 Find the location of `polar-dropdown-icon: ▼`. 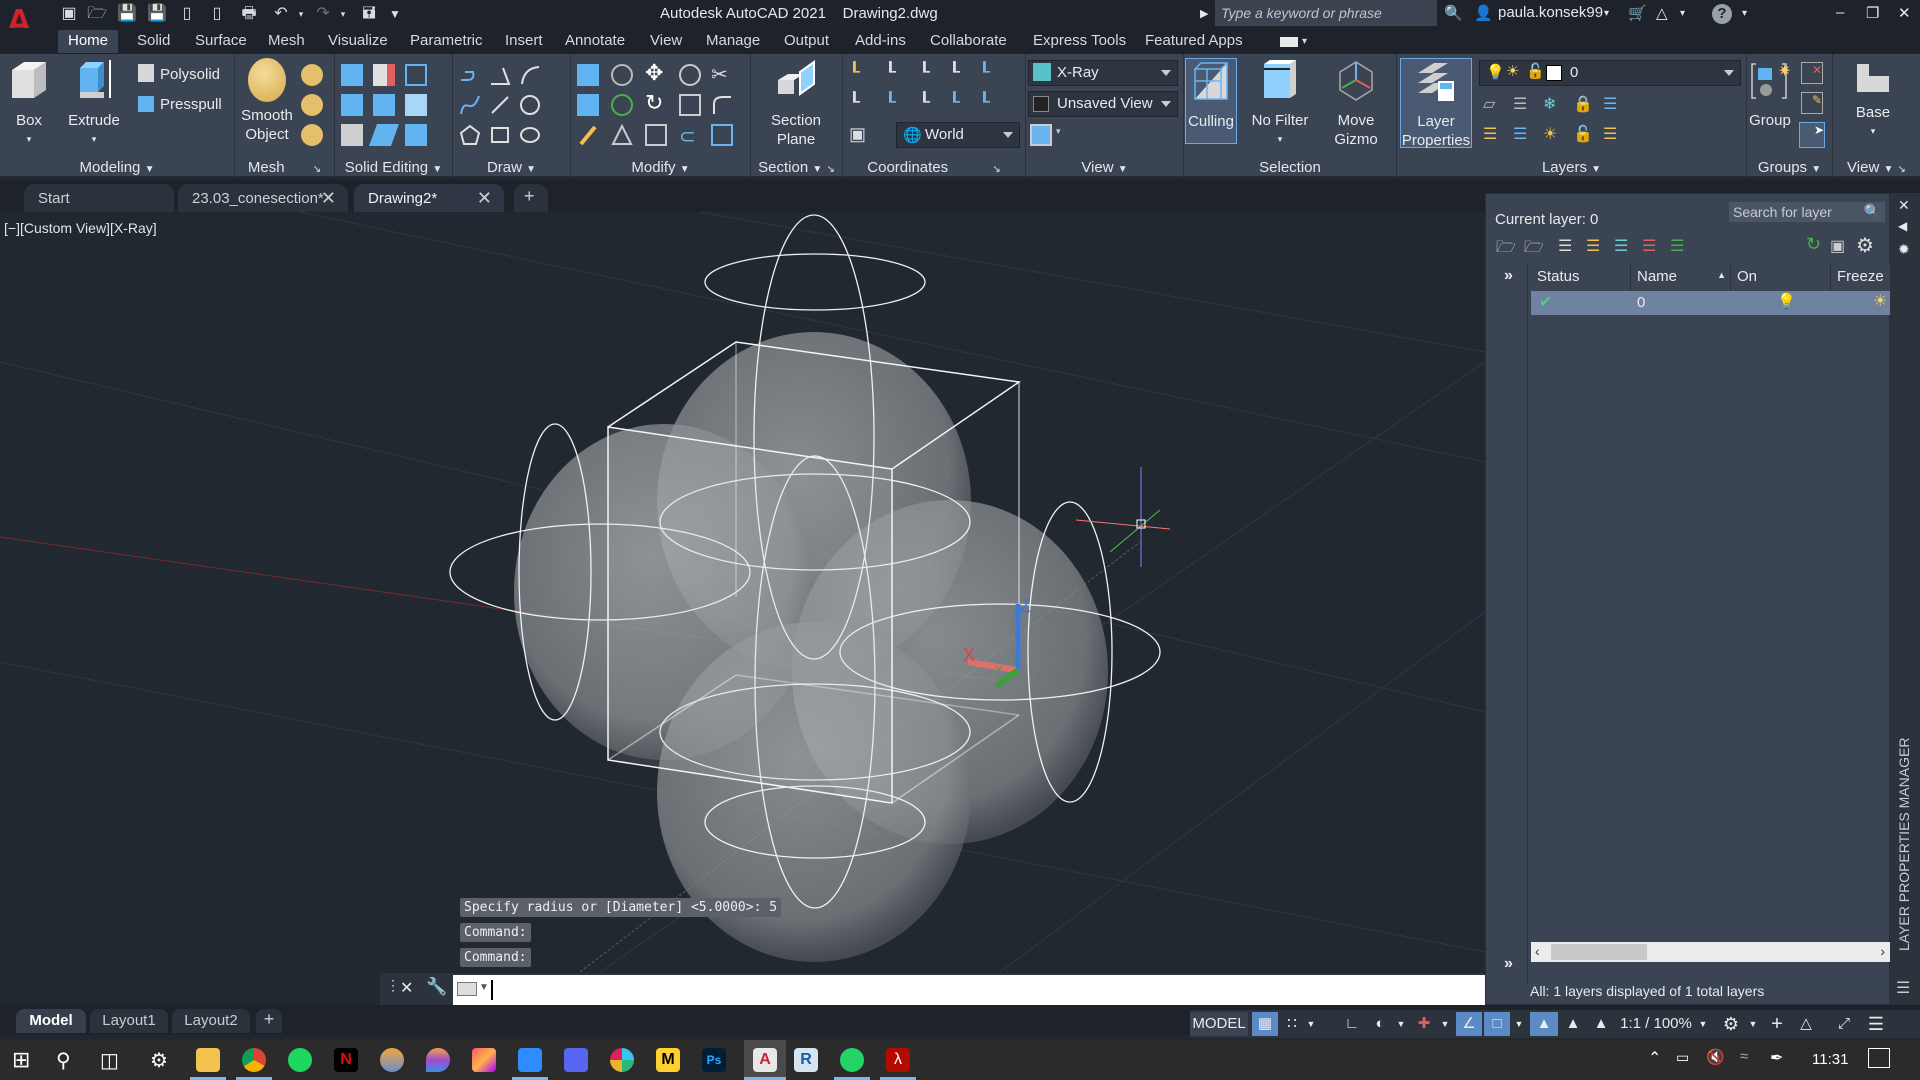

polar-dropdown-icon: ▼ is located at coordinates (1401, 1024).